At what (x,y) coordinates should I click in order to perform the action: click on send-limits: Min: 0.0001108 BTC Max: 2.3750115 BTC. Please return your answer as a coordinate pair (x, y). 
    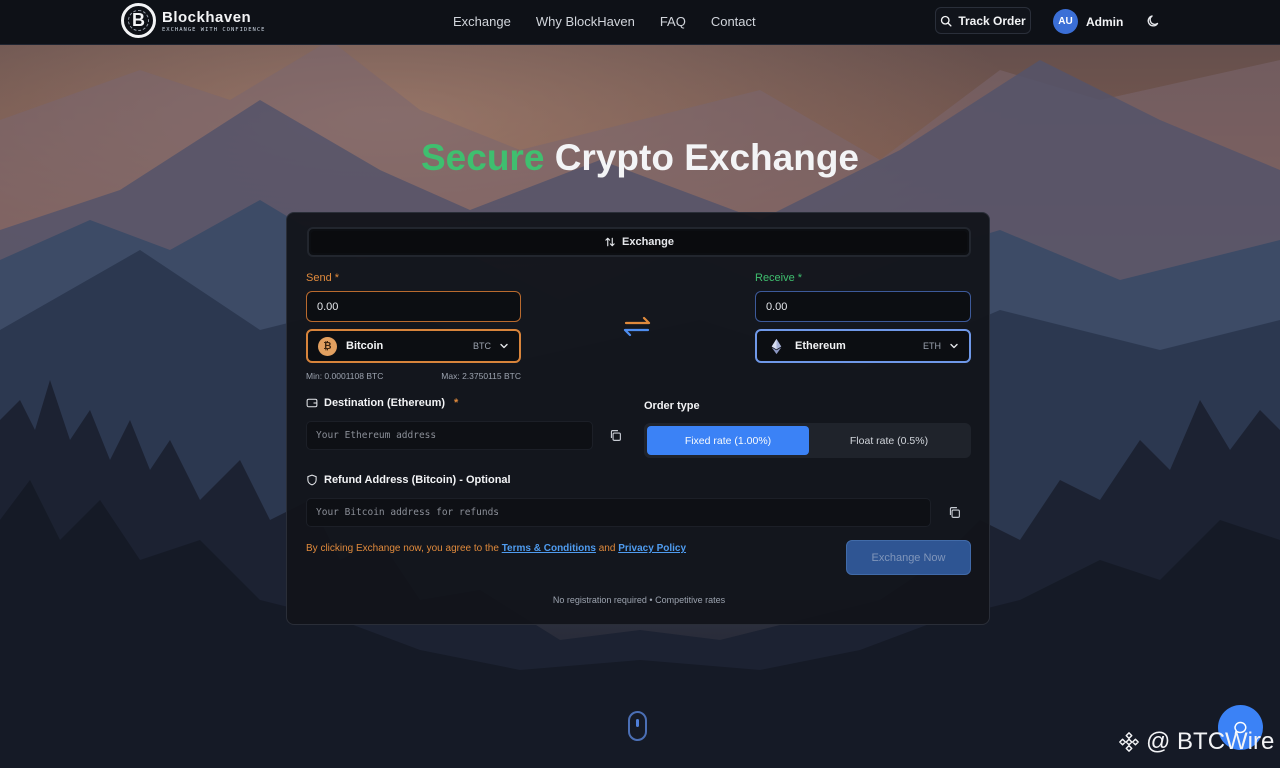
    Looking at the image, I should click on (413, 376).